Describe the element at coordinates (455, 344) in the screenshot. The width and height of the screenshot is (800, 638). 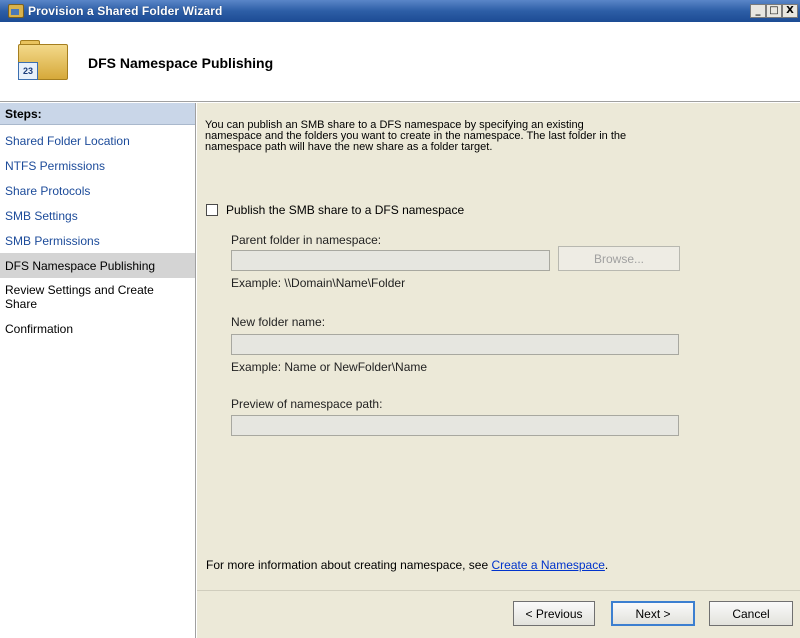
I see `new-folder-input` at that location.